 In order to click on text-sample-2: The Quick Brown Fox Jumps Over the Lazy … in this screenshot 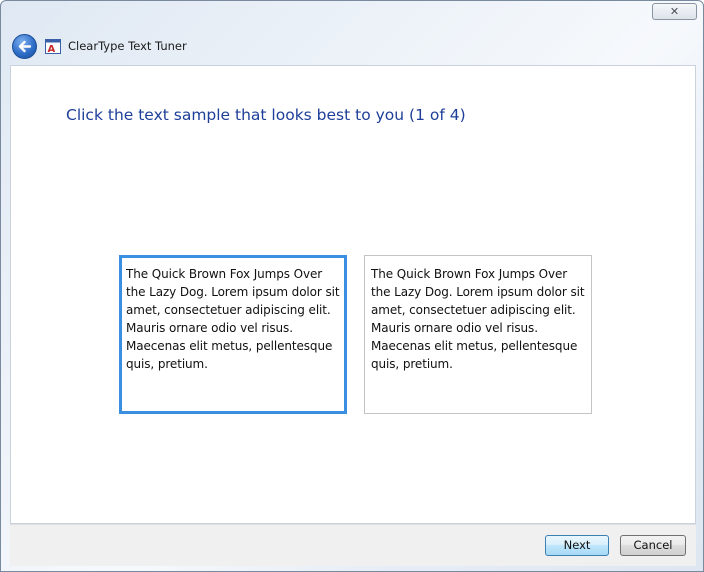, I will do `click(478, 334)`.